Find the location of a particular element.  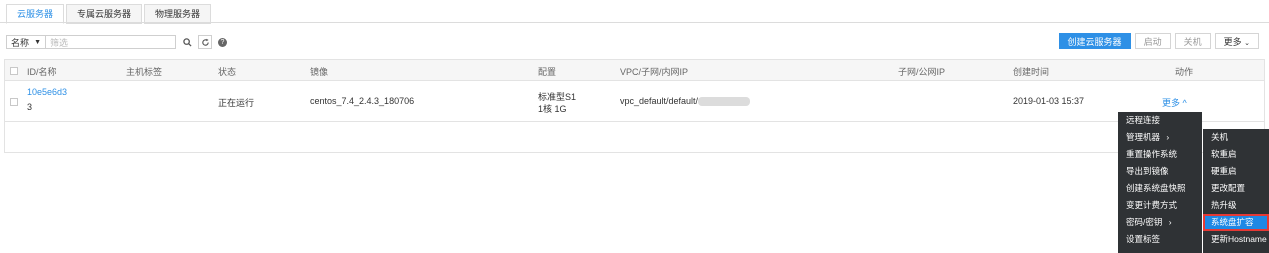

search-icon is located at coordinates (187, 42).